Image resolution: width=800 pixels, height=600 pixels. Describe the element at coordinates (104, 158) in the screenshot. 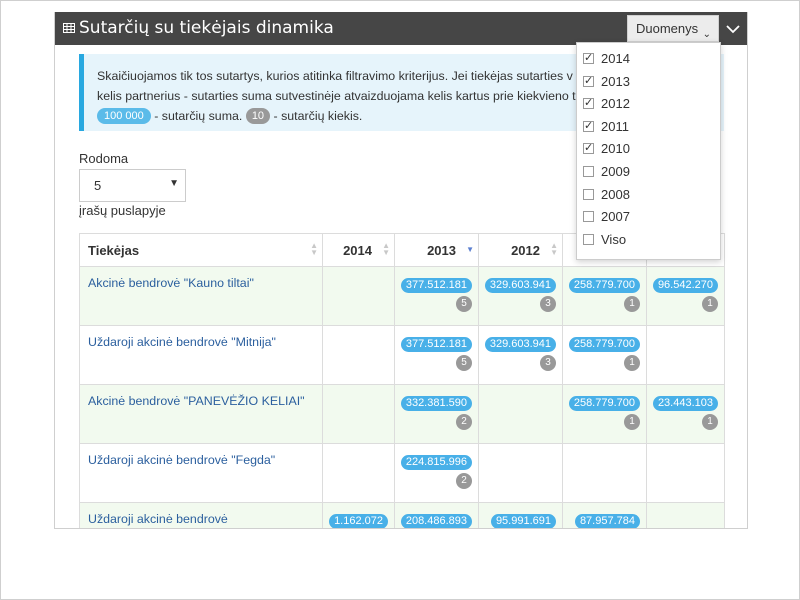

I see `page-size-label: Rodoma` at that location.